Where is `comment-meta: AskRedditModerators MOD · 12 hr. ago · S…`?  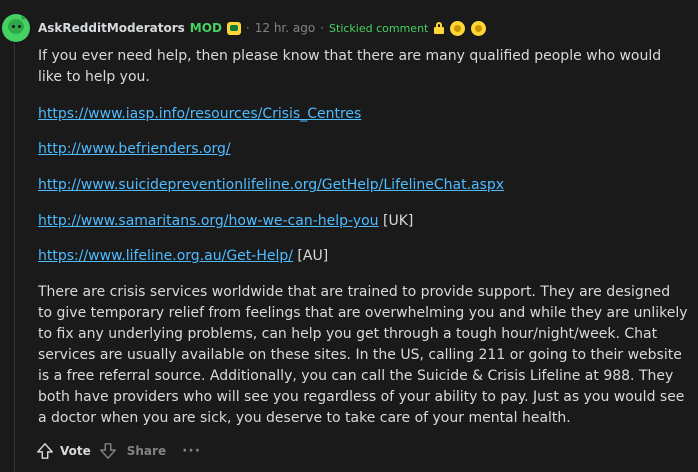
comment-meta: AskRedditModerators MOD · 12 hr. ago · S… is located at coordinates (262, 28).